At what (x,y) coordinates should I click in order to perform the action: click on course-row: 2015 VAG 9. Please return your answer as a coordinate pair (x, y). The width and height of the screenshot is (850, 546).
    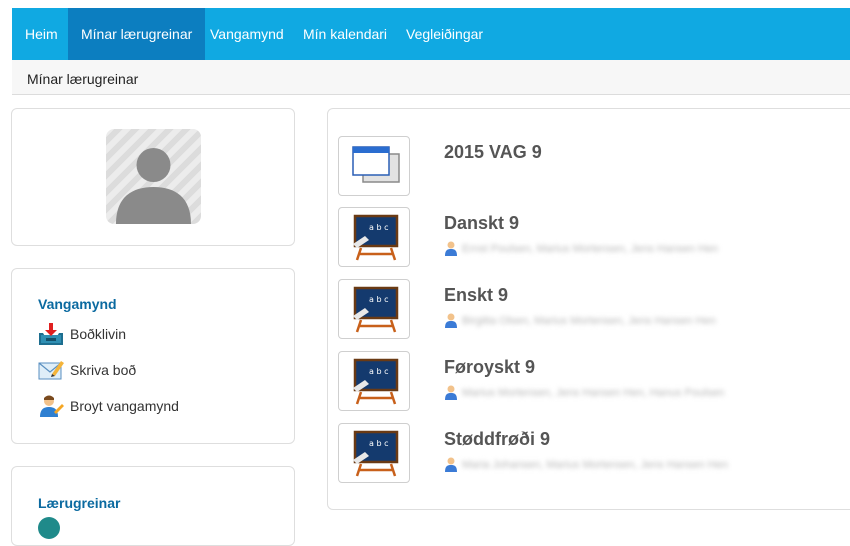
    Looking at the image, I should click on (588, 167).